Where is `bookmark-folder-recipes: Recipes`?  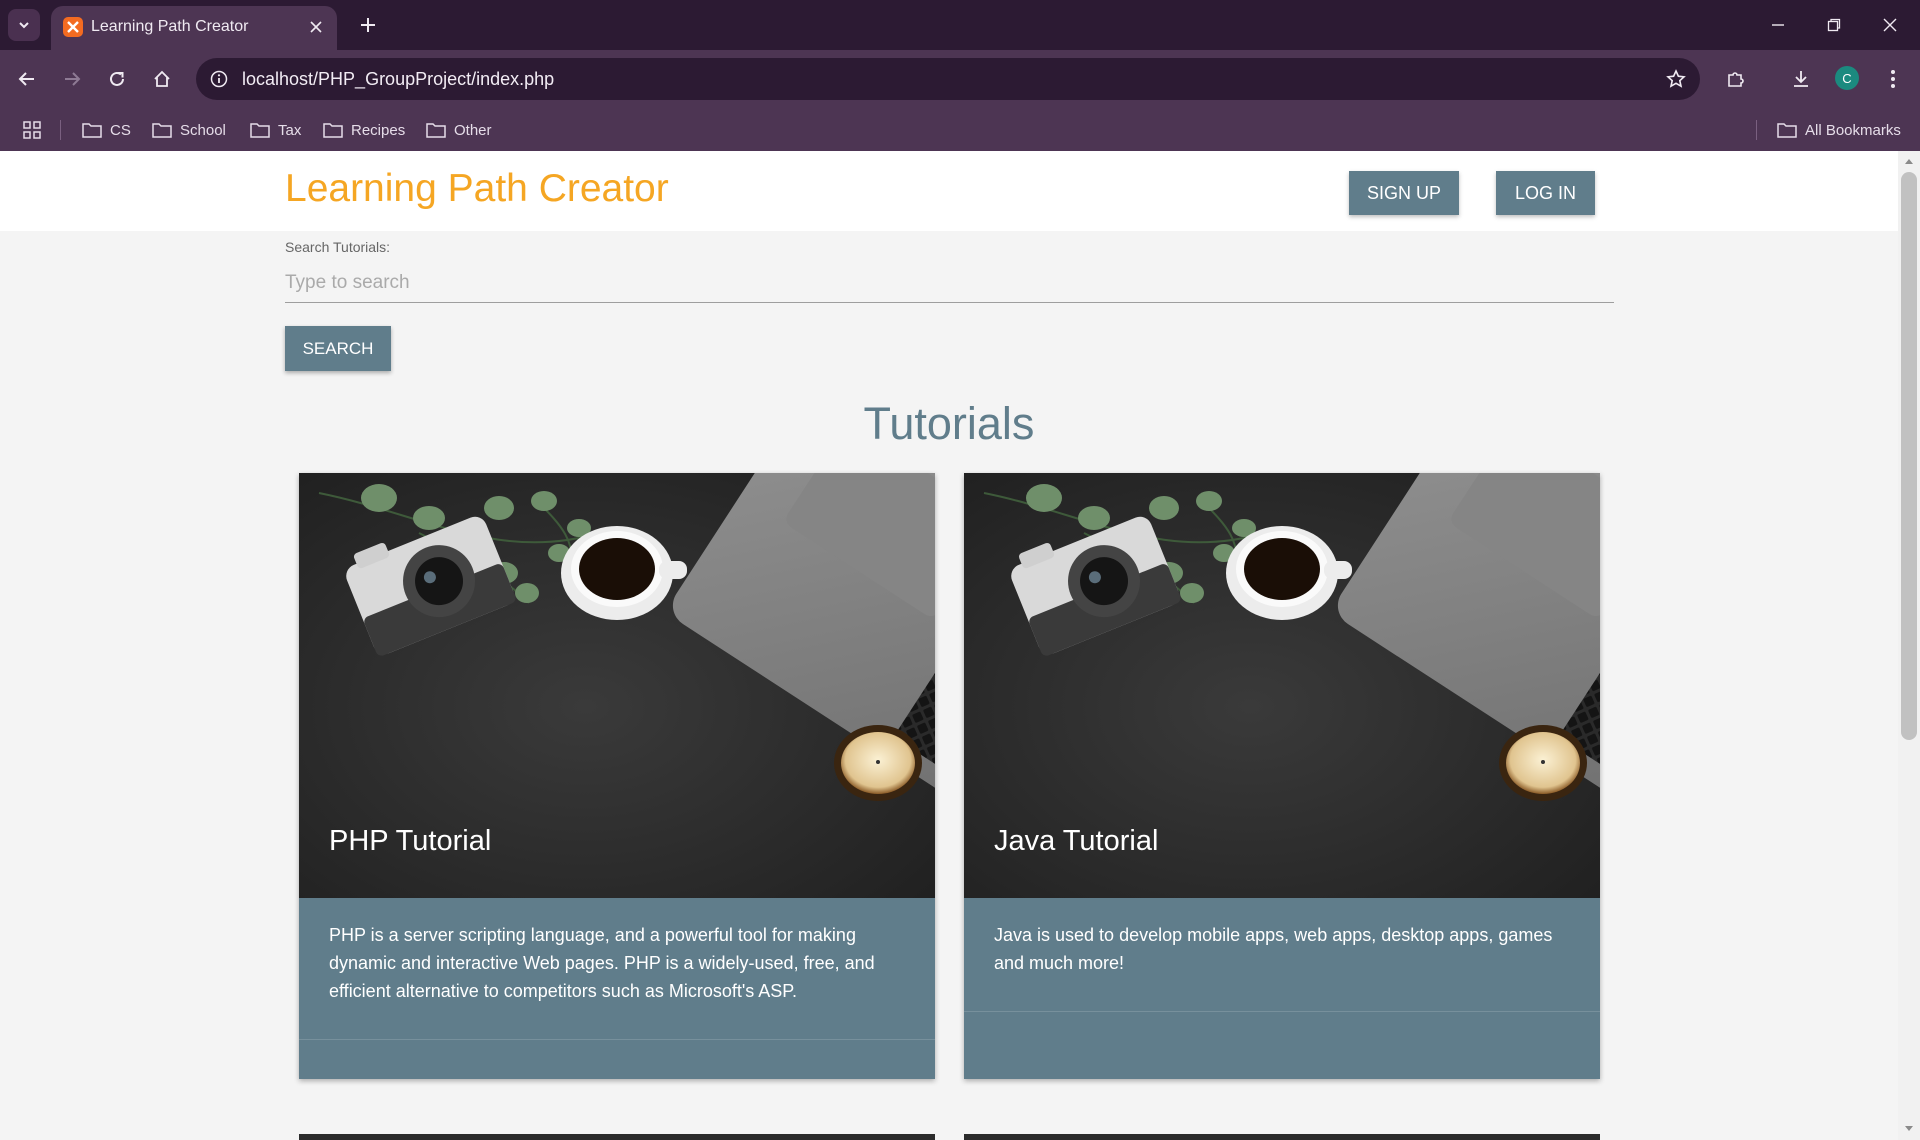 bookmark-folder-recipes: Recipes is located at coordinates (364, 130).